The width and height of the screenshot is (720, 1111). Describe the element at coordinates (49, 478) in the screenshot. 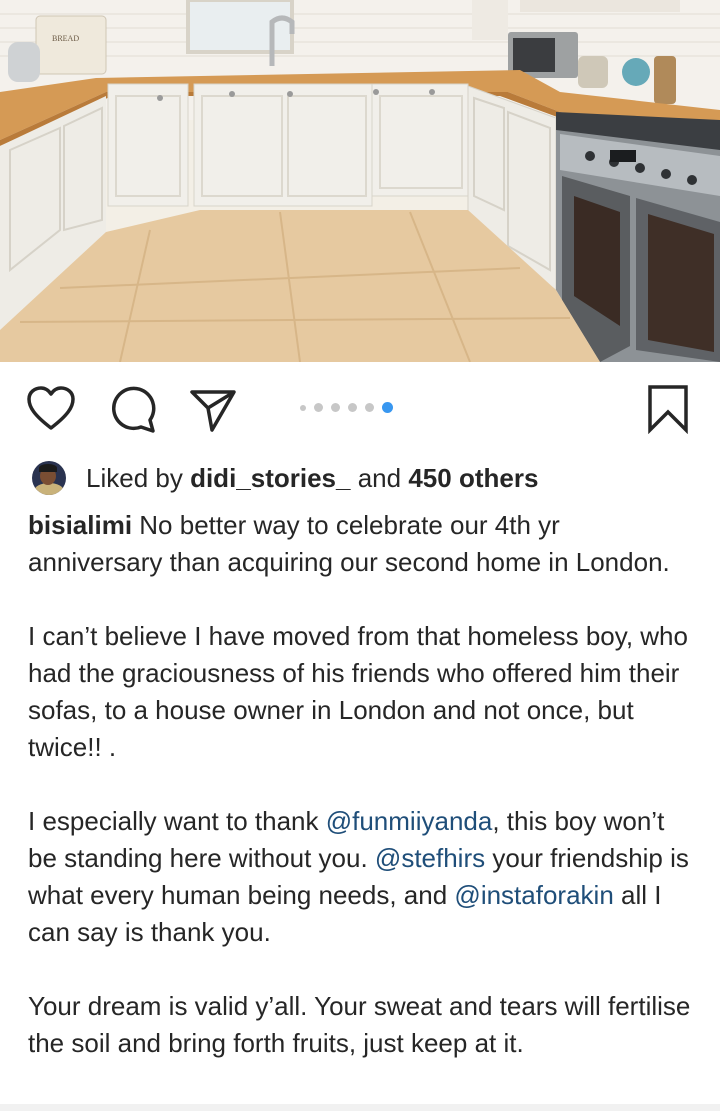

I see `avatar` at that location.